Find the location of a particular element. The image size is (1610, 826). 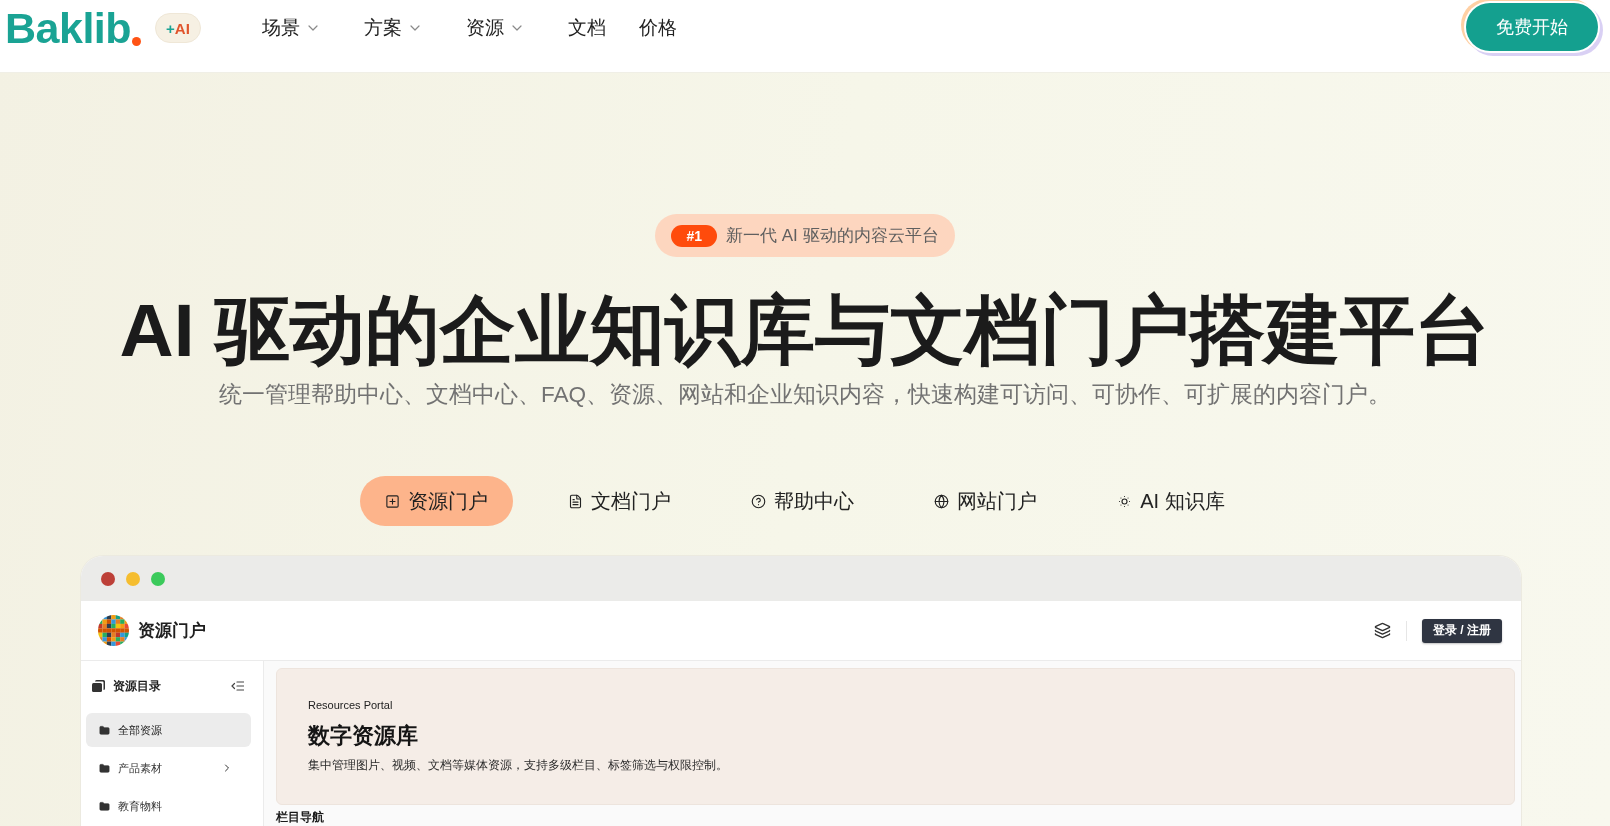

portal-tab: AI 知识库 is located at coordinates (1171, 501).